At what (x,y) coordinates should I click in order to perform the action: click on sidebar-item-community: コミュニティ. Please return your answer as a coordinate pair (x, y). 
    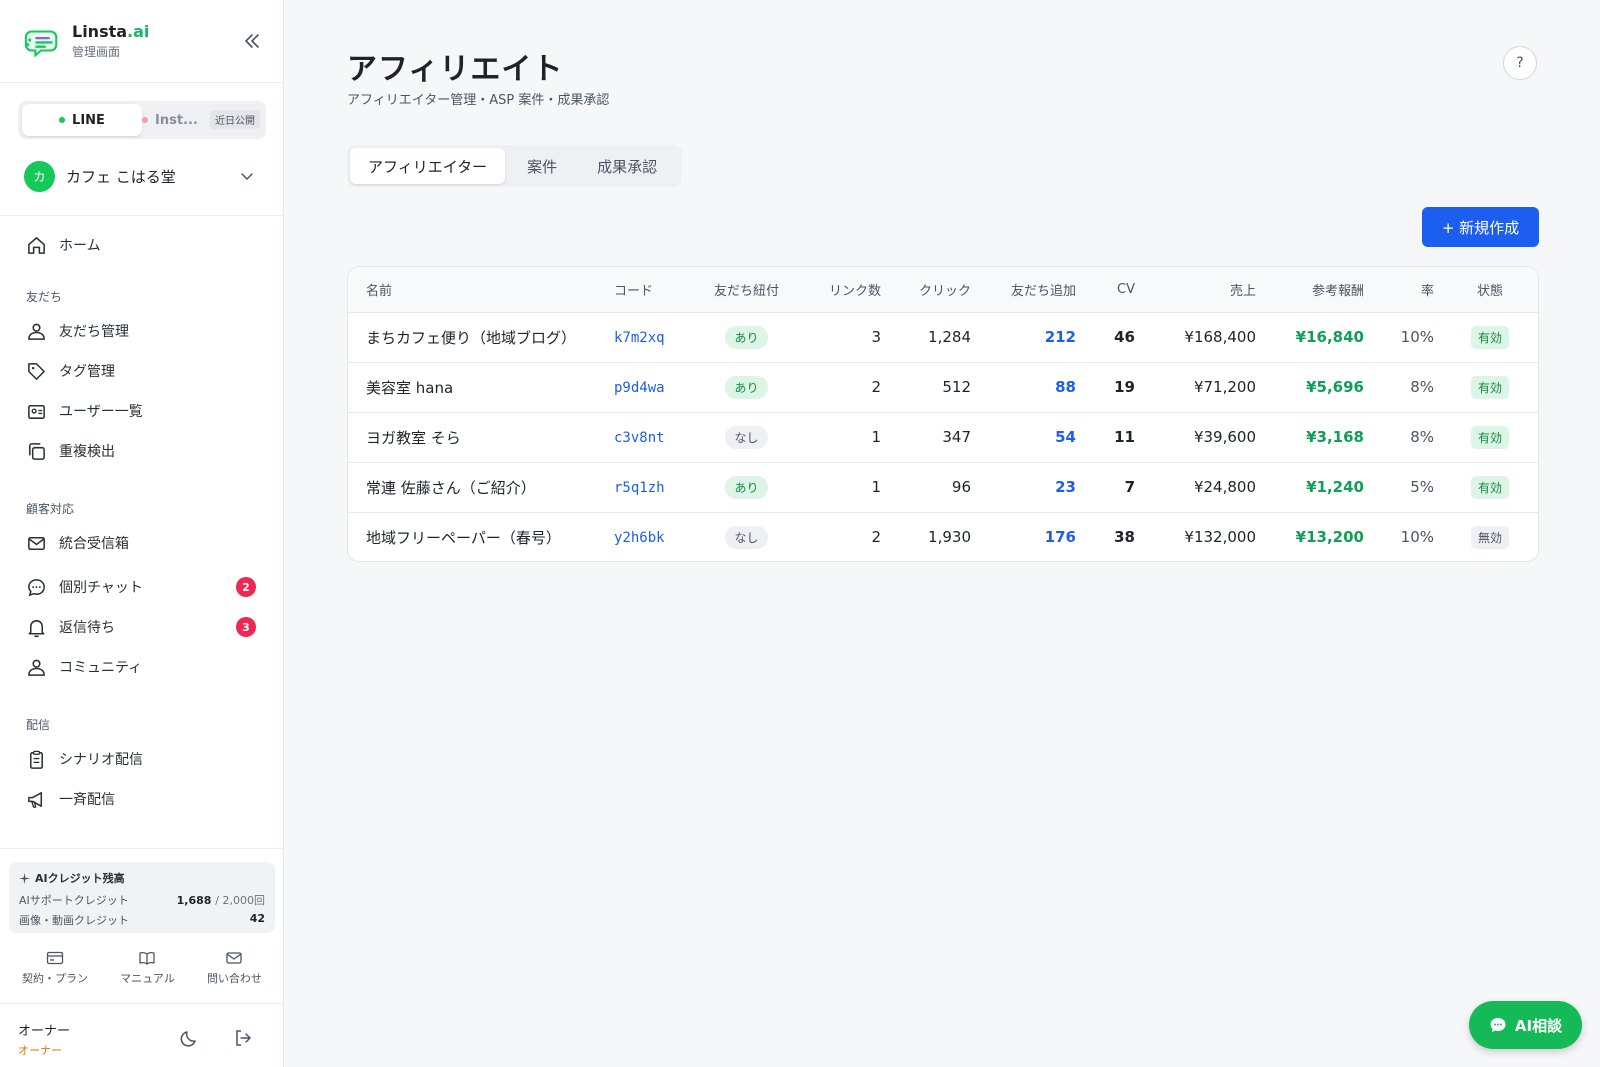
    Looking at the image, I should click on (142, 667).